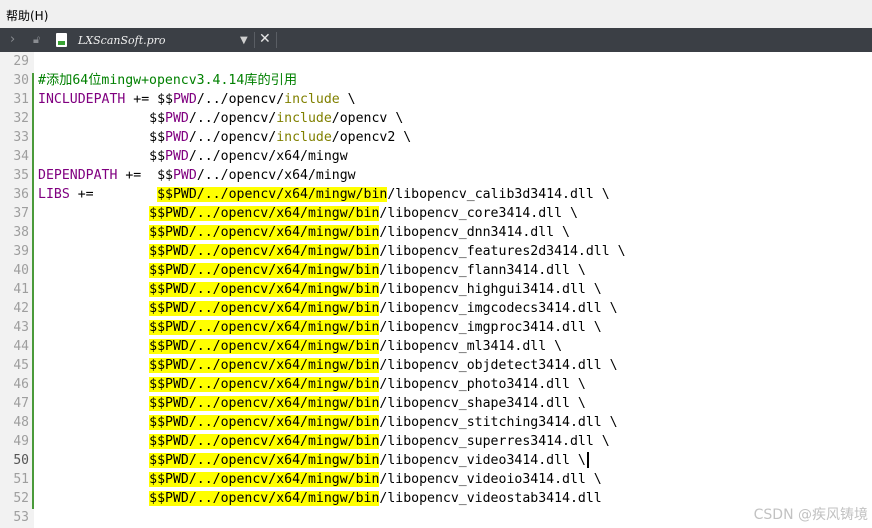  I want to click on chevron-right-icon: ›, so click(12, 40).